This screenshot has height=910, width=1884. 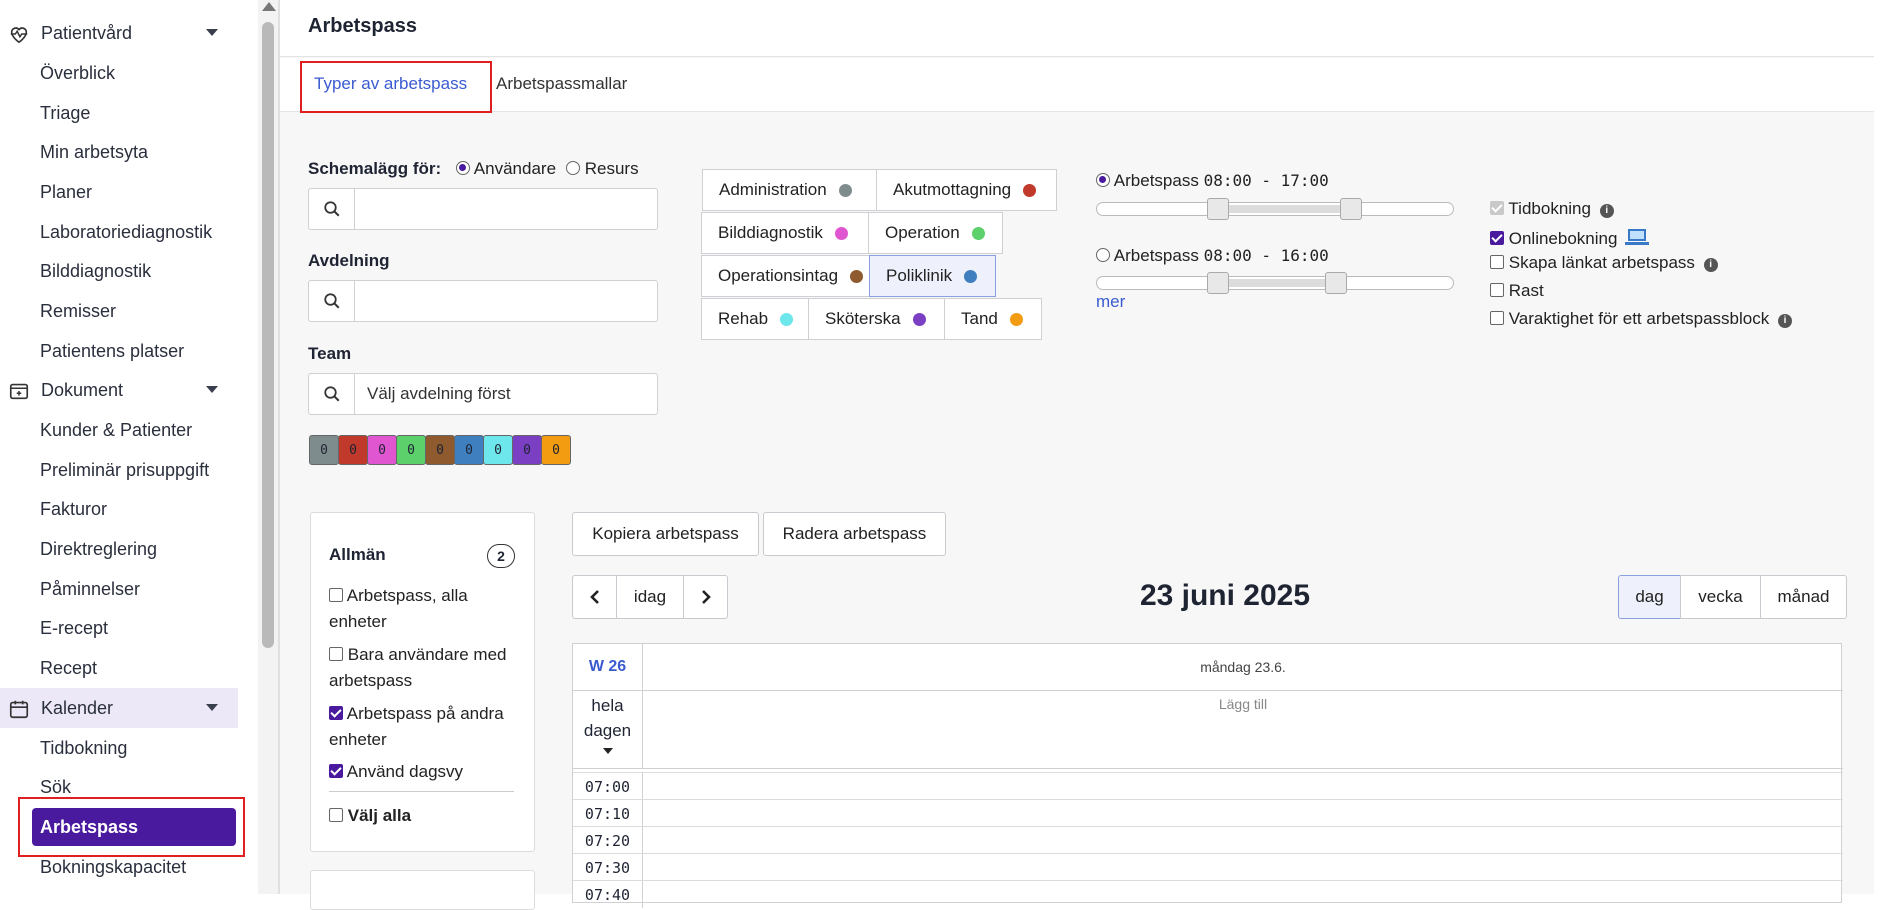 I want to click on sidebar-item-fakturor: Fakturor, so click(x=73, y=509).